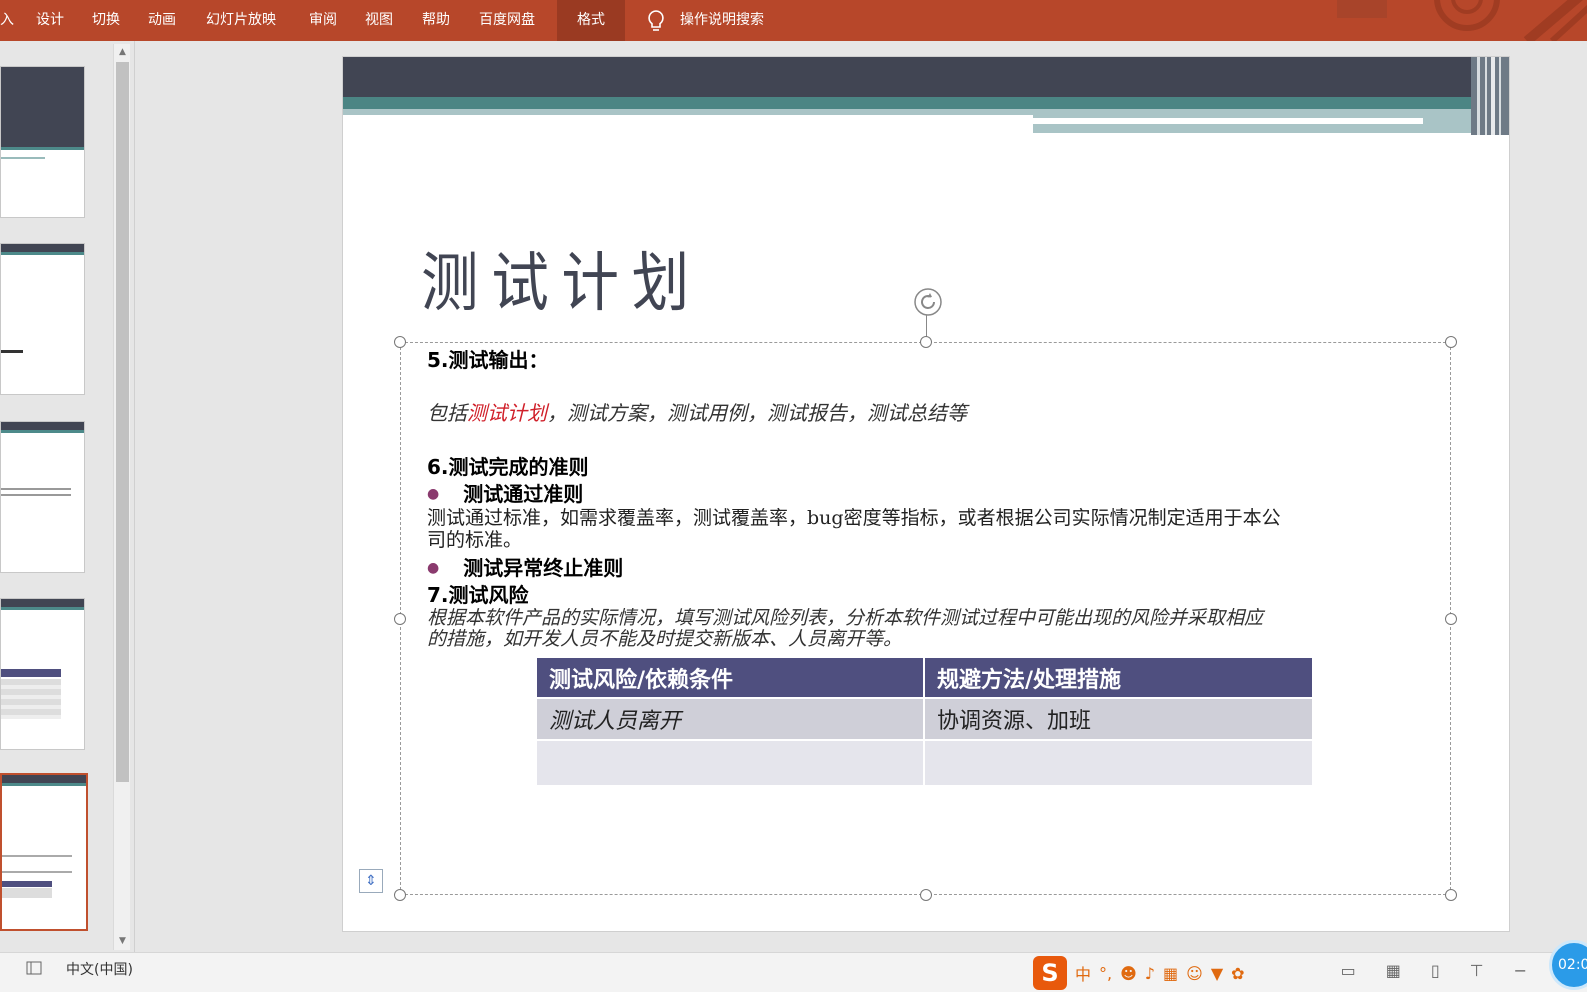 The image size is (1587, 992). I want to click on scroll-up-icon: ▲, so click(122, 52).